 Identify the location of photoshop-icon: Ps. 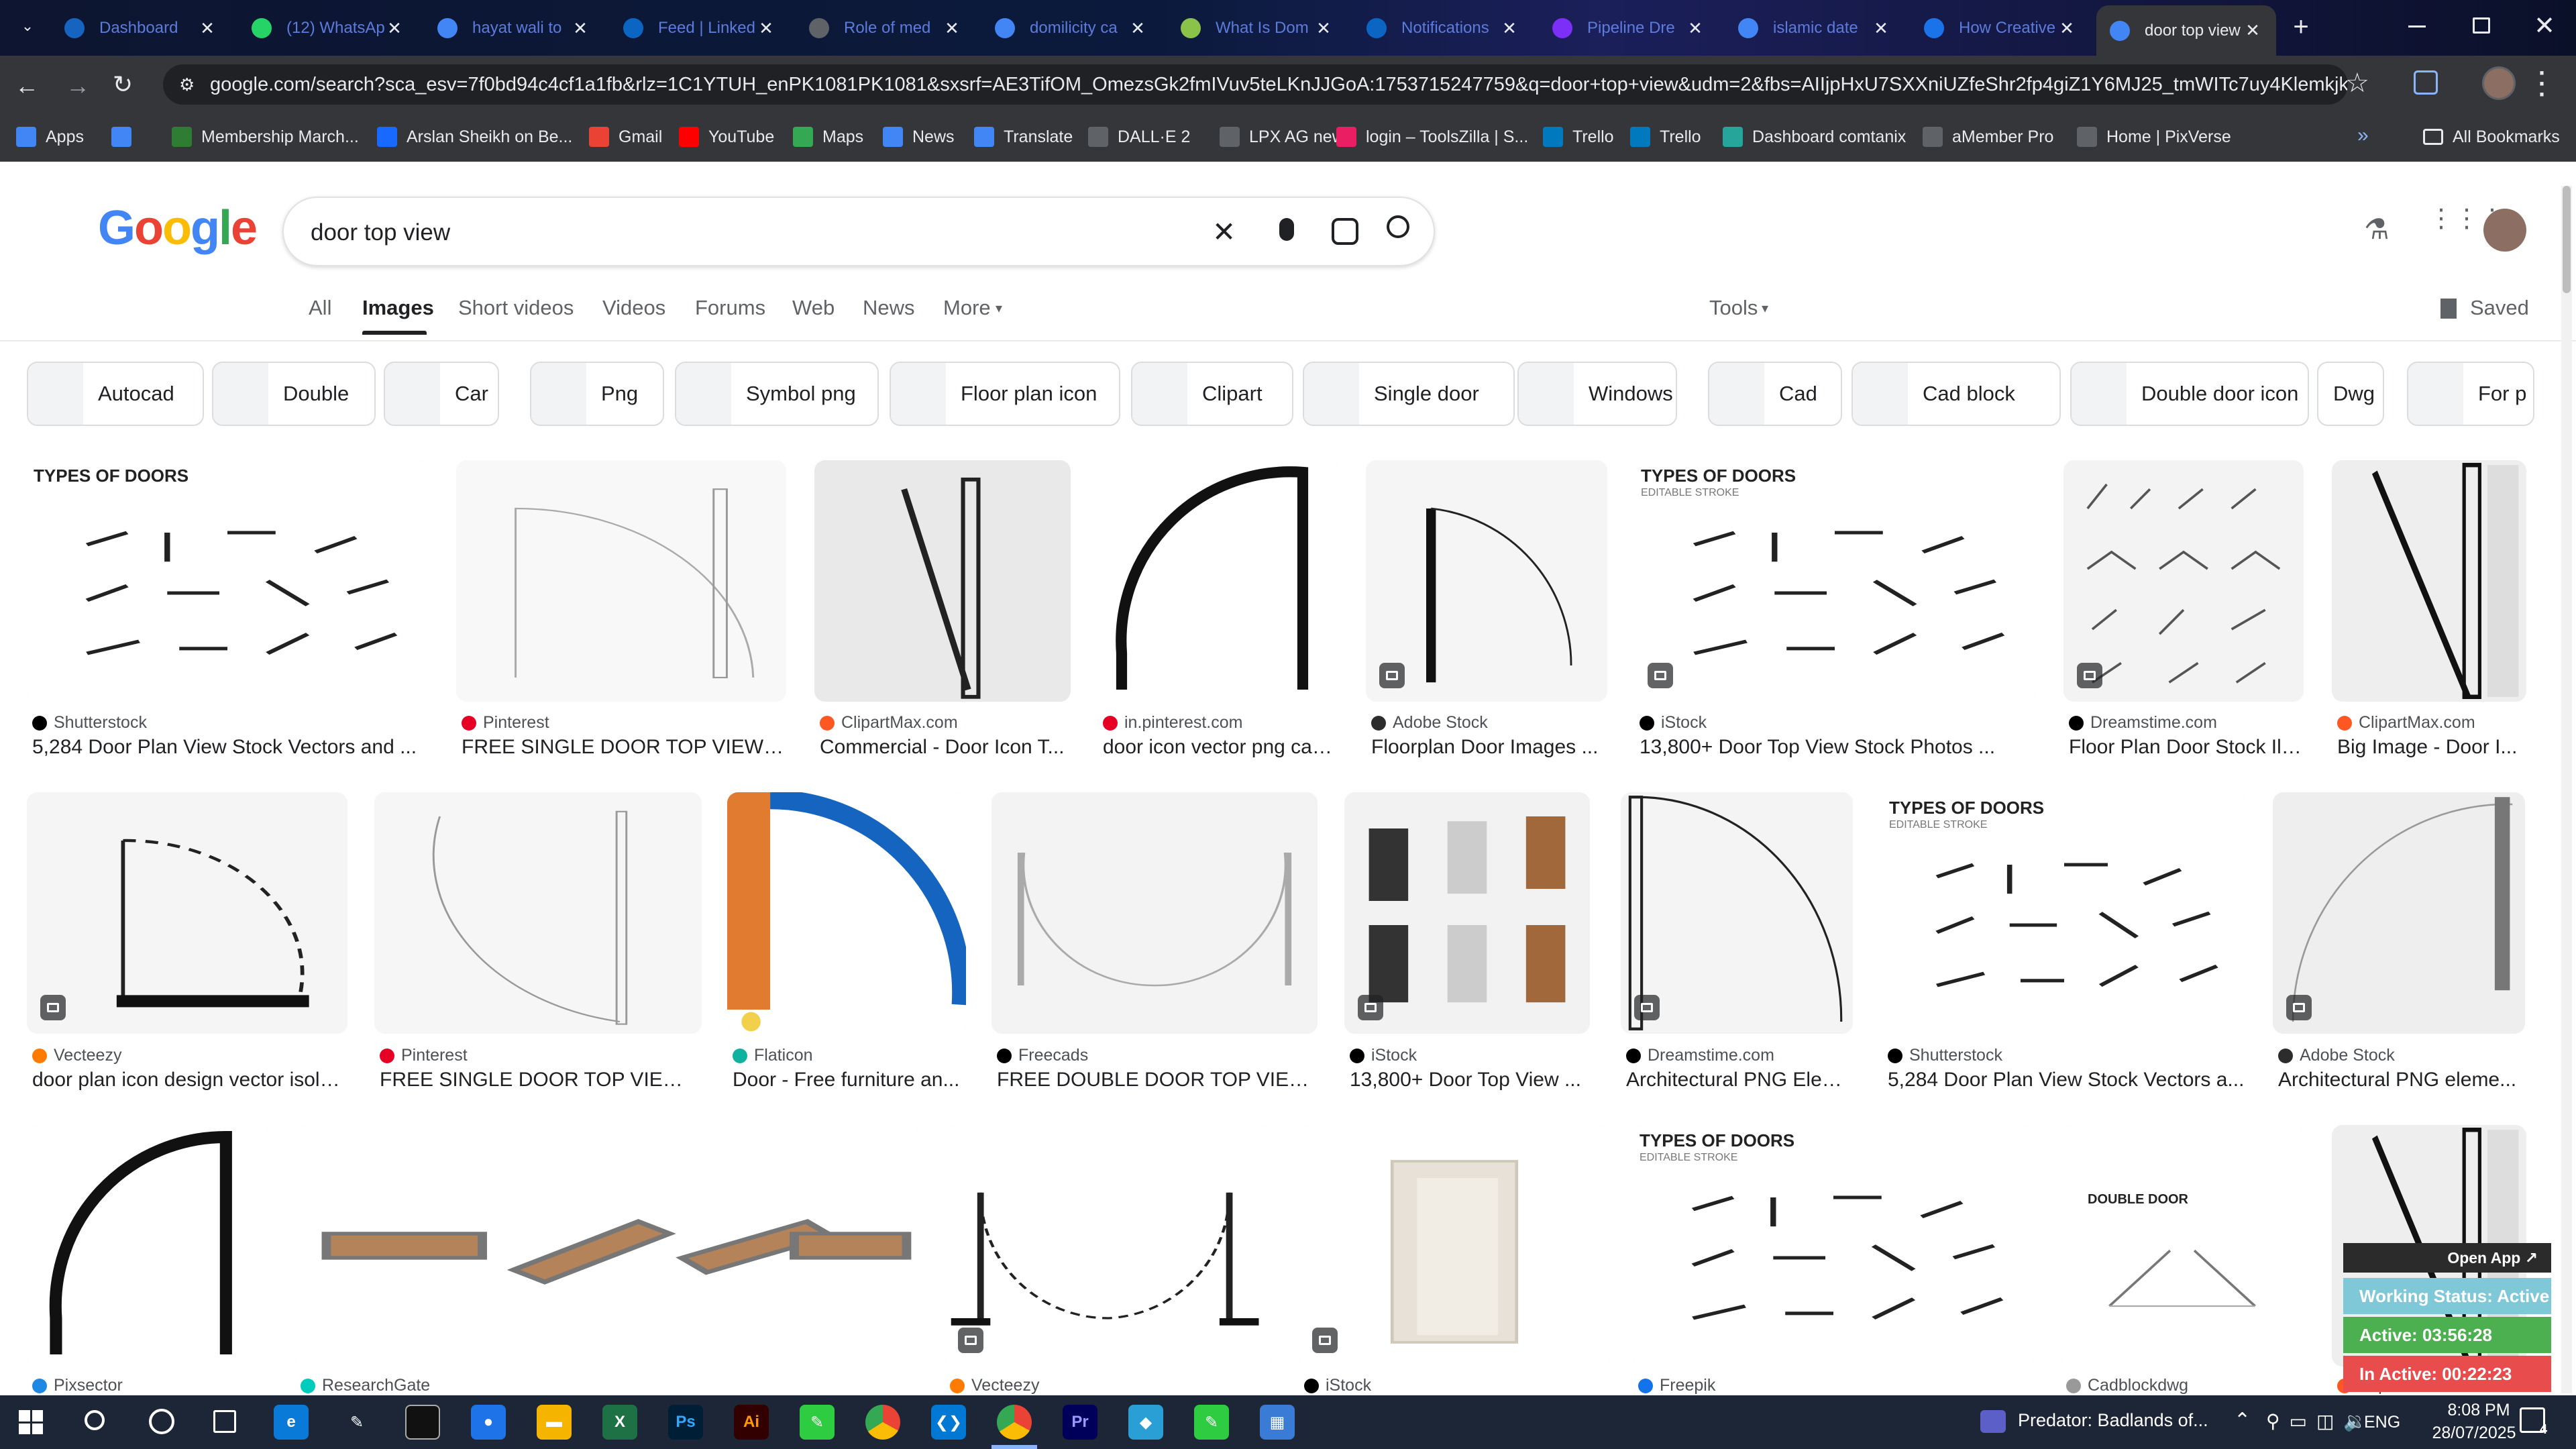
(685, 1422).